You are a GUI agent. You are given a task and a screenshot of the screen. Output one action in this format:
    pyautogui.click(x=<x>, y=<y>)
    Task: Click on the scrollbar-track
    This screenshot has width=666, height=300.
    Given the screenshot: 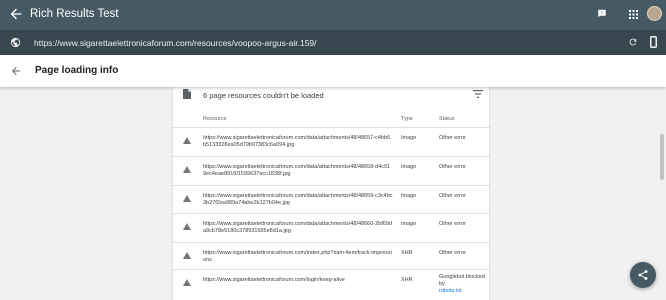 What is the action you would take?
    pyautogui.click(x=662, y=193)
    